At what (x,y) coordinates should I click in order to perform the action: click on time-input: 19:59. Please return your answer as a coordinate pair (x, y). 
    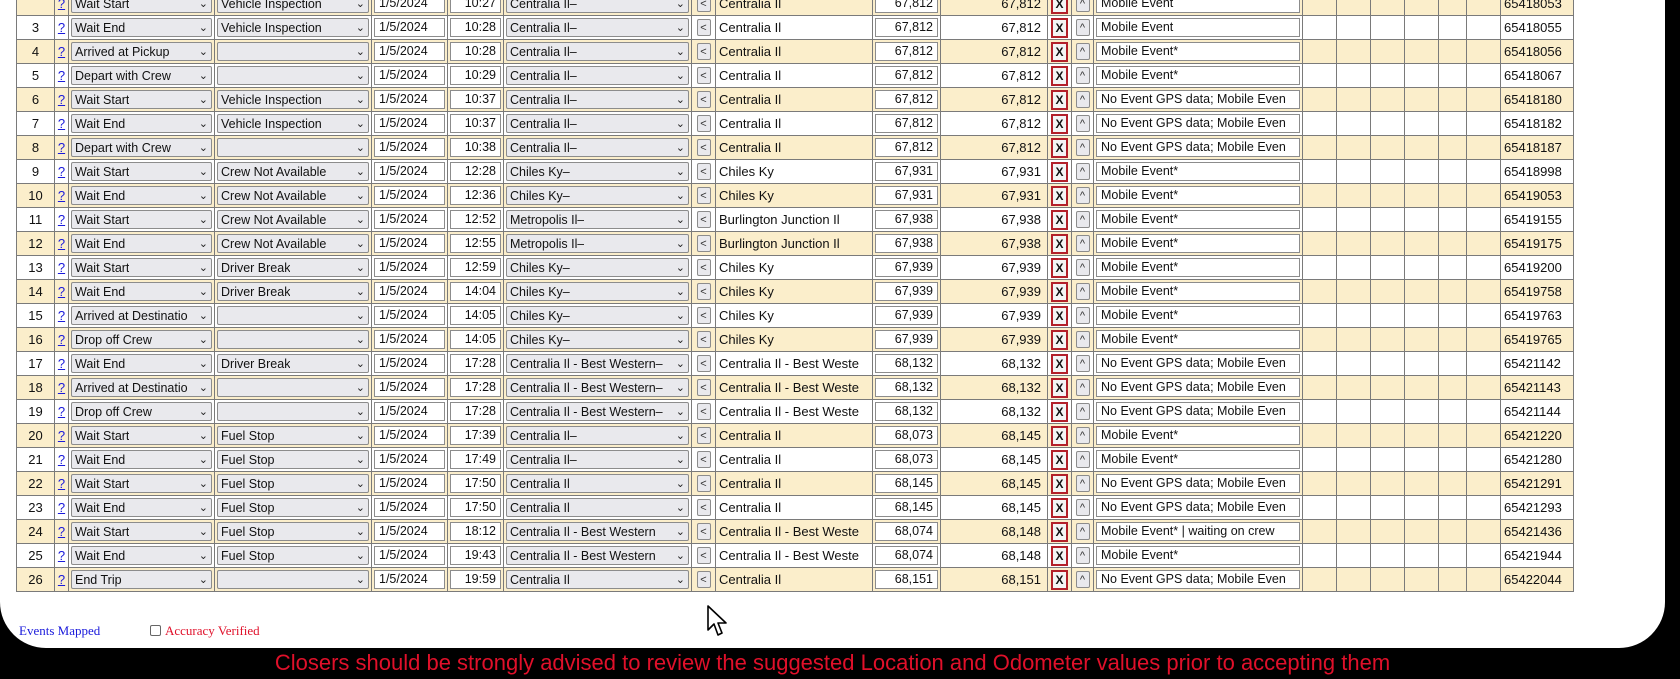
    Looking at the image, I should click on (475, 579).